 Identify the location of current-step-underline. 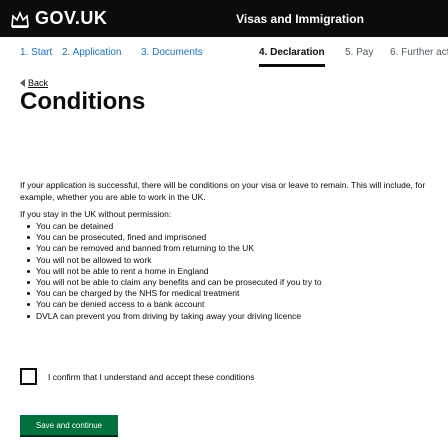
(292, 65).